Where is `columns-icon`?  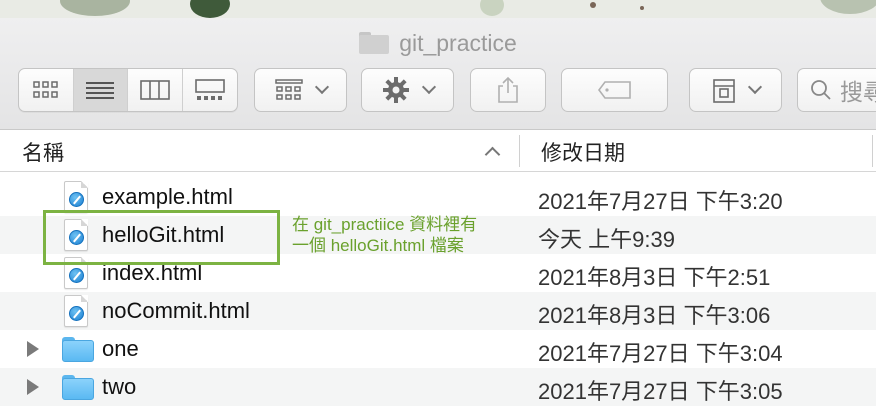
columns-icon is located at coordinates (154, 90).